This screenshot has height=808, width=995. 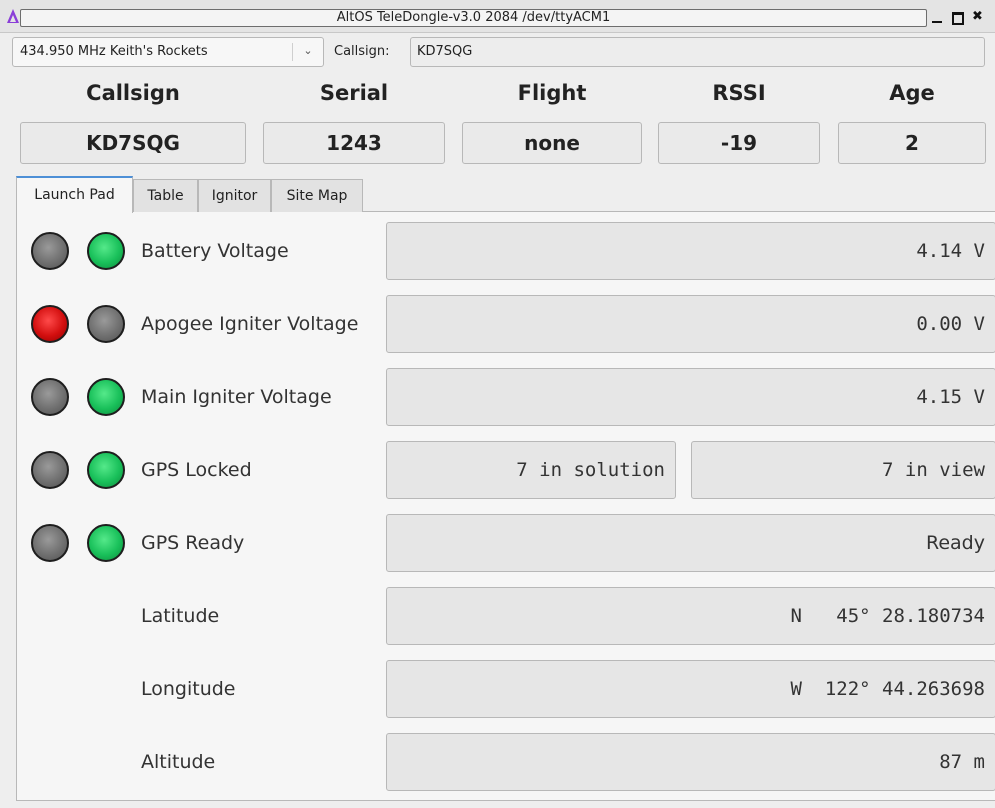 I want to click on row-label: Altitude, so click(x=178, y=762).